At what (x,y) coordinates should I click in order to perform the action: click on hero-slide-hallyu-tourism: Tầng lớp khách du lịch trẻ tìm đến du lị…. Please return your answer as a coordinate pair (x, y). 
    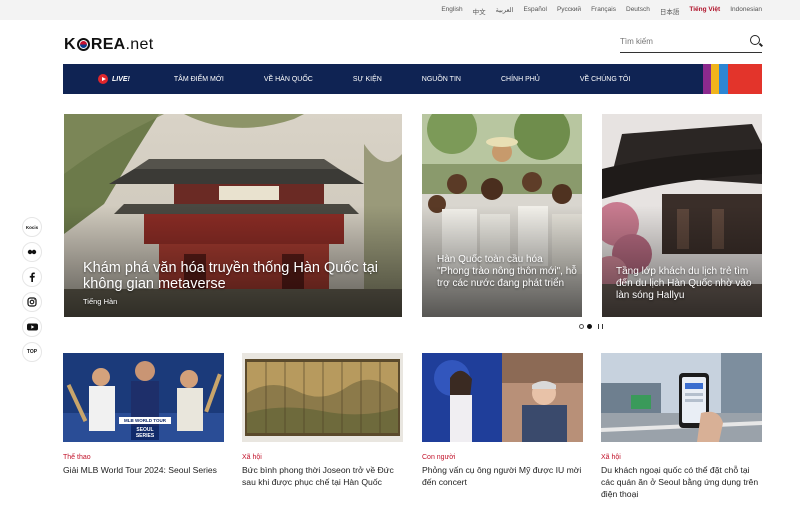
    Looking at the image, I should click on (682, 215).